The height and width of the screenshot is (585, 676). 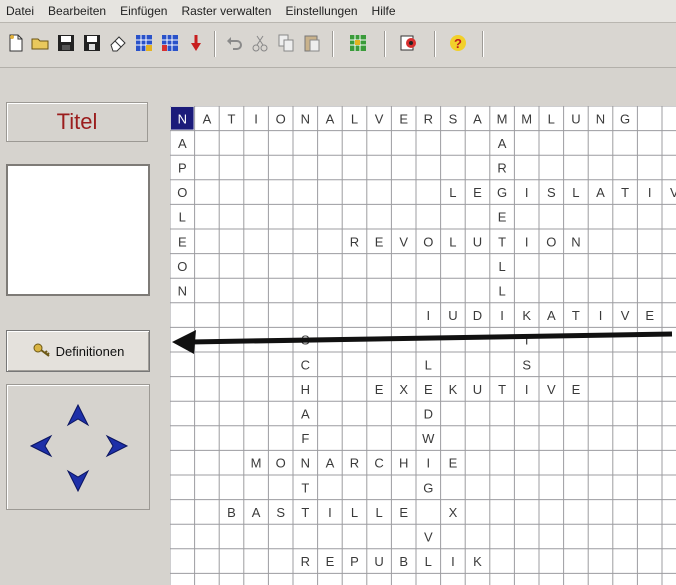 I want to click on grid-letter: B, so click(x=403, y=561).